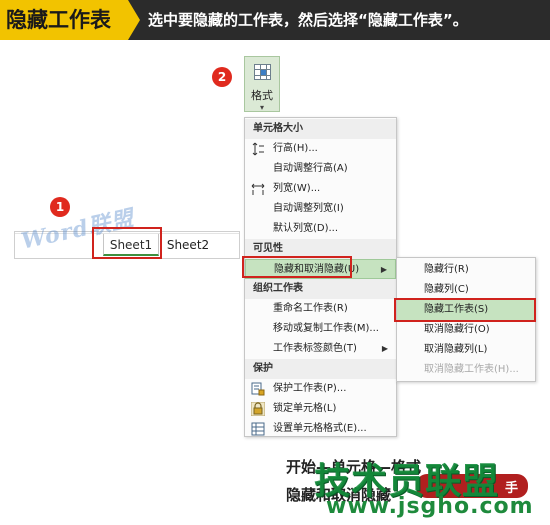 The width and height of the screenshot is (550, 525). What do you see at coordinates (258, 409) in the screenshot?
I see `lock-icon` at bounding box center [258, 409].